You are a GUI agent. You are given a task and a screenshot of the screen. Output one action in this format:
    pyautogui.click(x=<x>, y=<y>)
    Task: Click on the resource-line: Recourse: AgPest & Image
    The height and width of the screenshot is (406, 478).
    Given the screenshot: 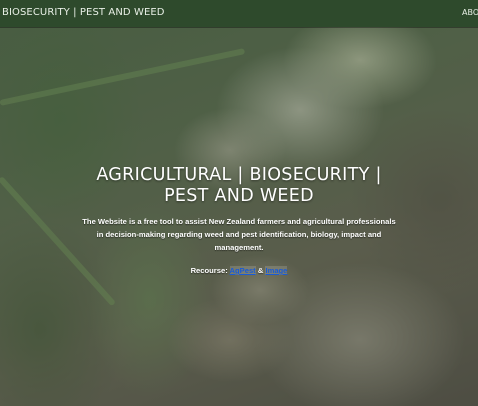 What is the action you would take?
    pyautogui.click(x=239, y=270)
    